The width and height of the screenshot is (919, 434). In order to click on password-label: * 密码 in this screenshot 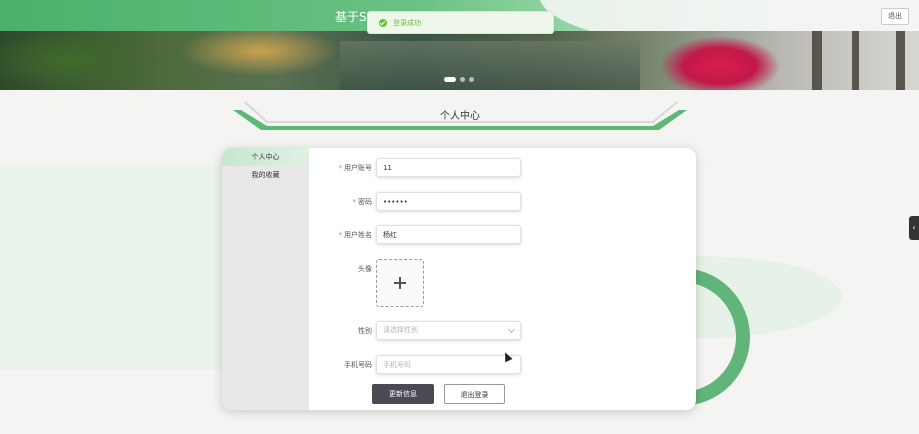, I will do `click(362, 202)`.